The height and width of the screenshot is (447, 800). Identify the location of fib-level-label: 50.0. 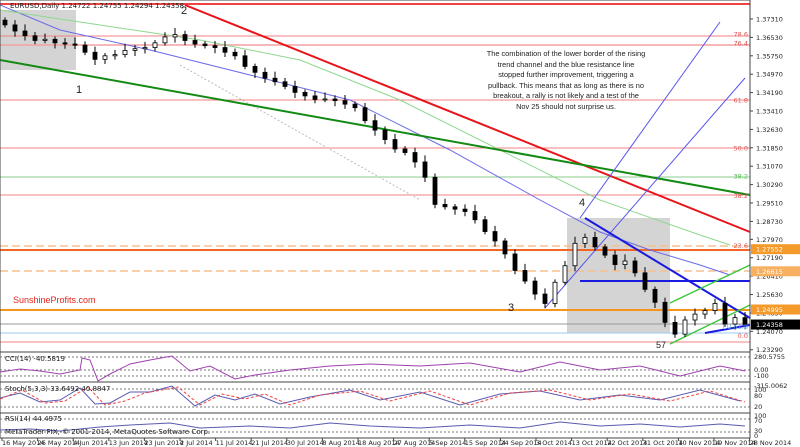
(741, 148).